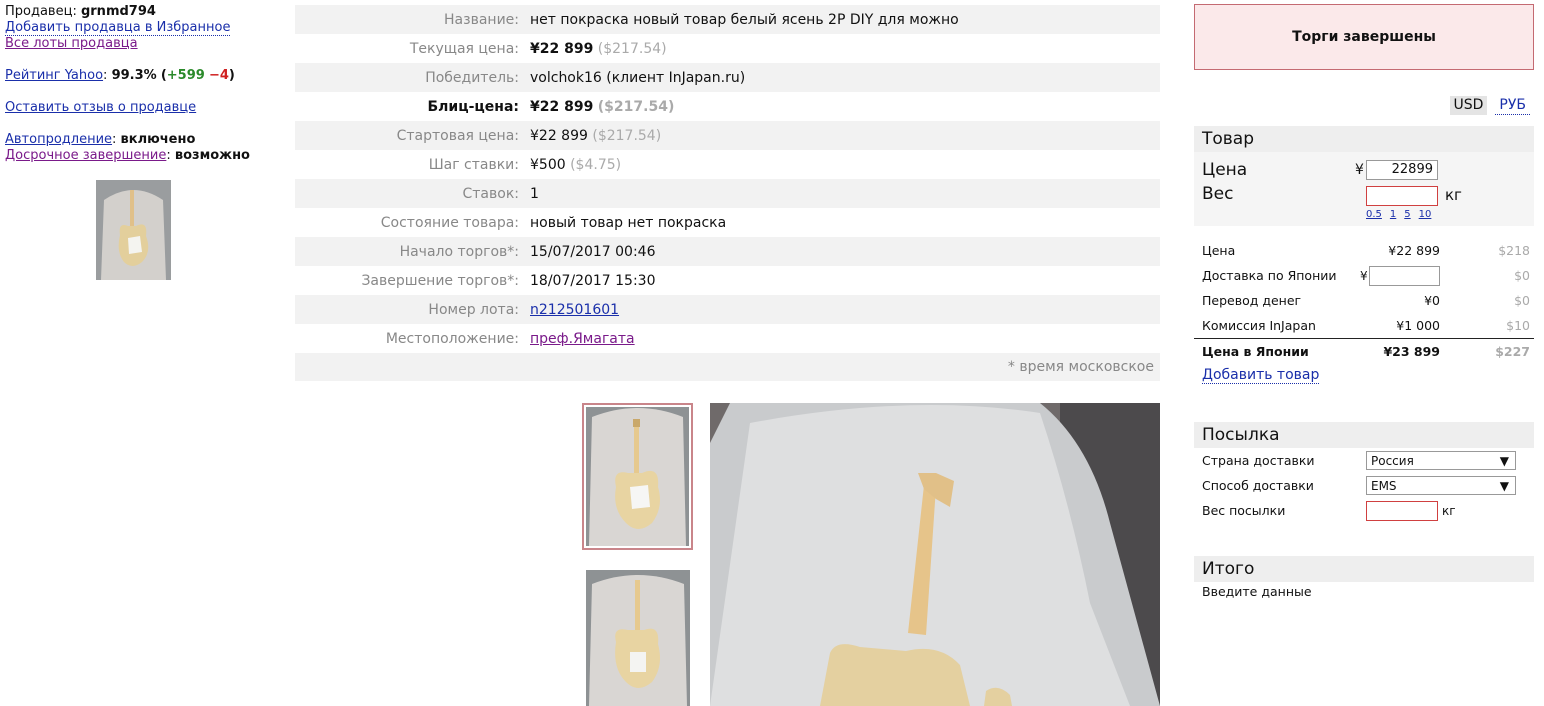 This screenshot has height=706, width=1544. Describe the element at coordinates (1512, 105) in the screenshot. I see `currency-rub-button: РУБ` at that location.